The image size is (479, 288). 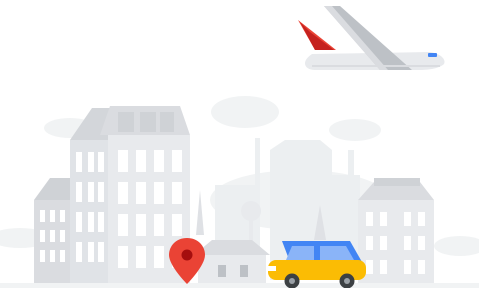 I want to click on ground, so click(x=239, y=285).